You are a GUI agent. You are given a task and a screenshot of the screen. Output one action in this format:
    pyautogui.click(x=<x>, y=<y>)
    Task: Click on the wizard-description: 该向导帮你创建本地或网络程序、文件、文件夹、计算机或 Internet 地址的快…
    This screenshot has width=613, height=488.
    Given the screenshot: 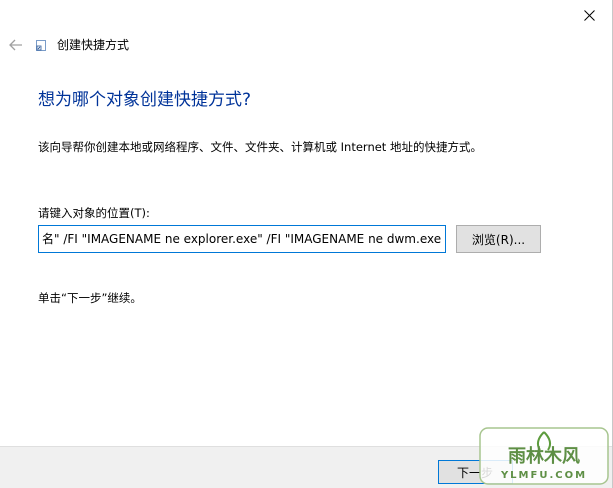 What is the action you would take?
    pyautogui.click(x=260, y=147)
    